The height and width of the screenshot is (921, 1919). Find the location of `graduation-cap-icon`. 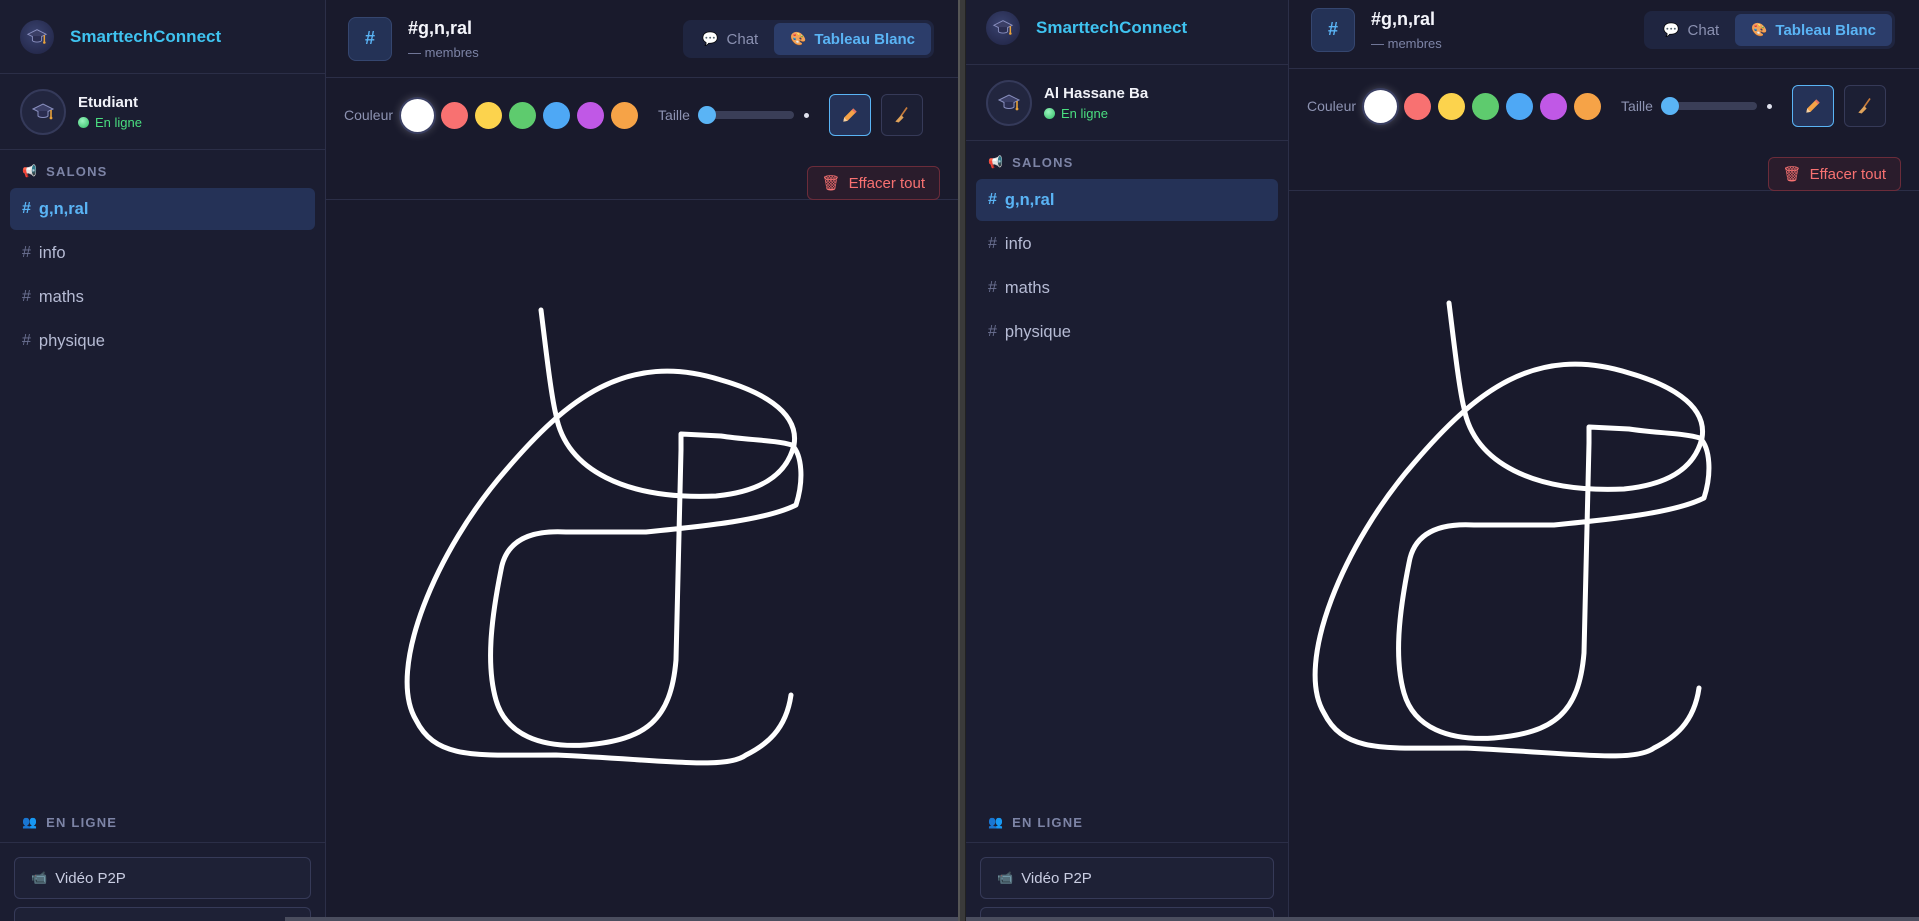

graduation-cap-icon is located at coordinates (37, 36).